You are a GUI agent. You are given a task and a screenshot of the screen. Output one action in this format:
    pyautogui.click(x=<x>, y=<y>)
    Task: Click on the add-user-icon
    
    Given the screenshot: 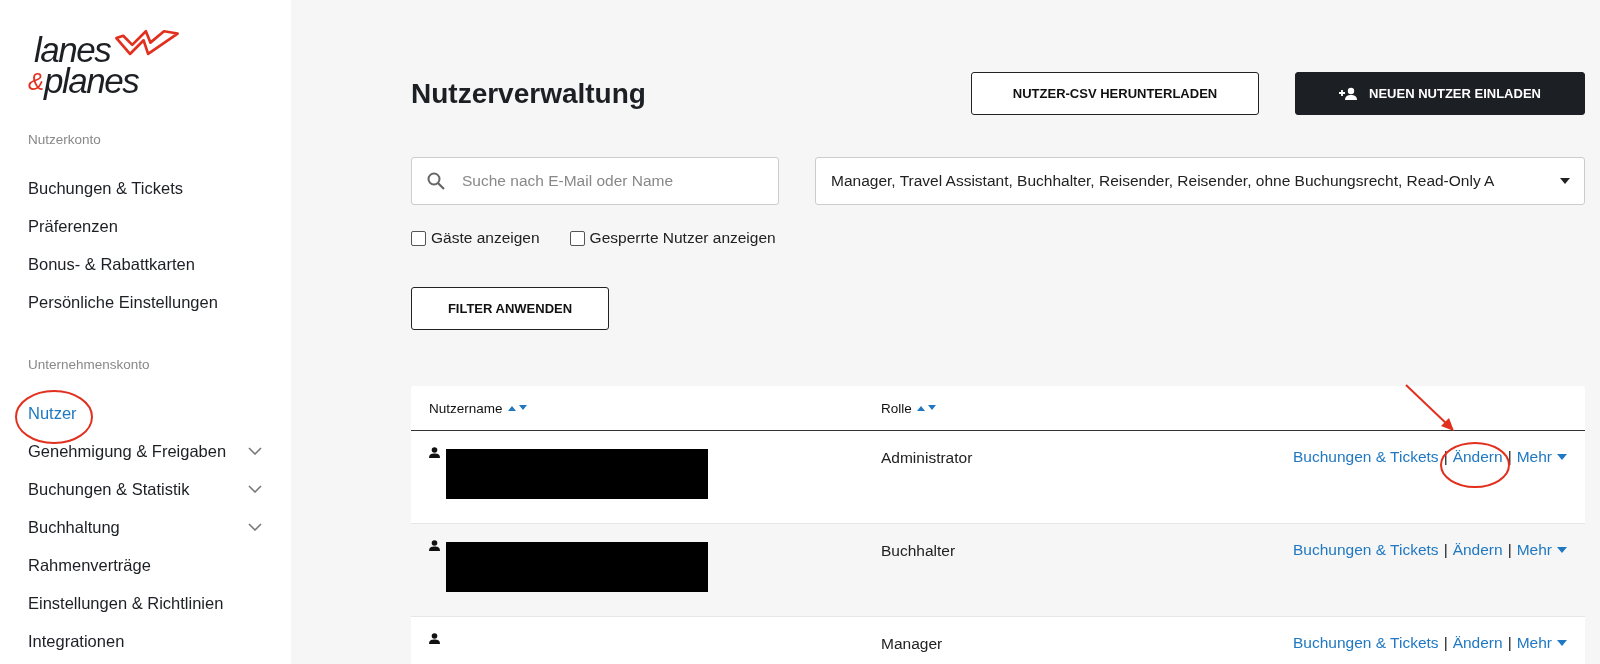 What is the action you would take?
    pyautogui.click(x=1348, y=93)
    